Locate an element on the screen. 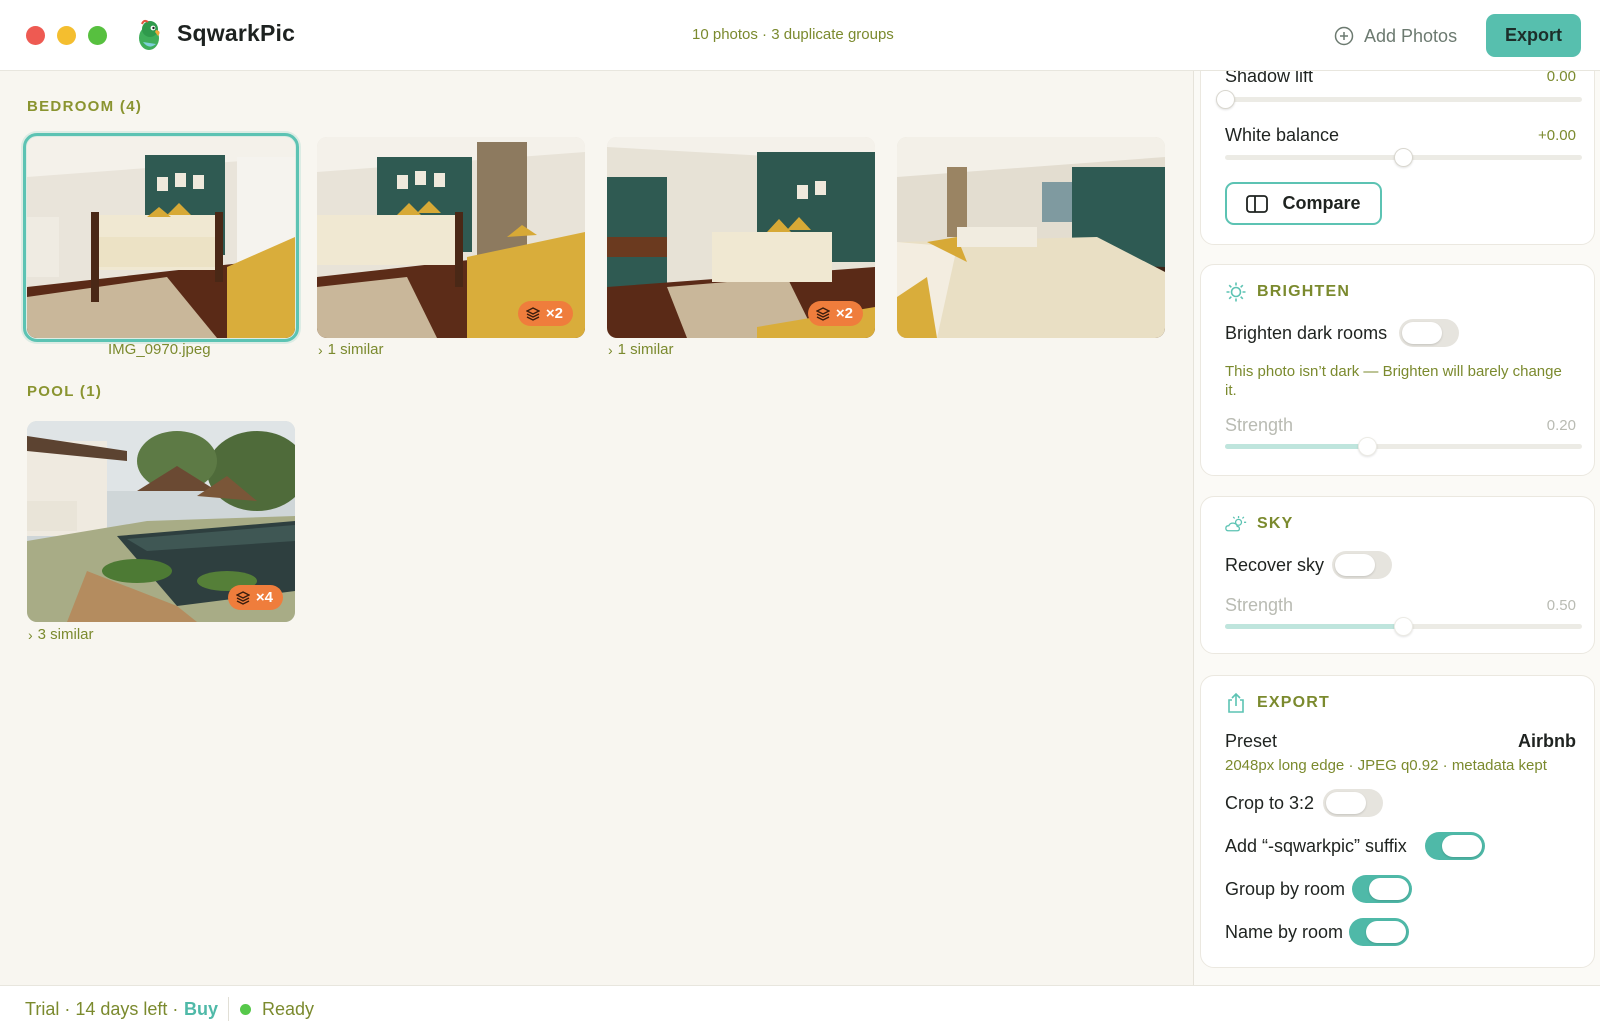 The height and width of the screenshot is (1030, 1600). plus-circle-icon is located at coordinates (1344, 36).